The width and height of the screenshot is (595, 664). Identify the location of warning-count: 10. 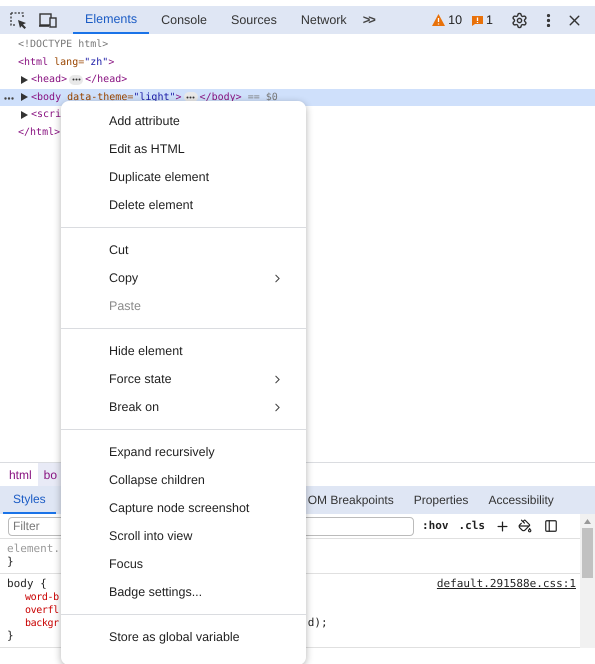
(455, 20).